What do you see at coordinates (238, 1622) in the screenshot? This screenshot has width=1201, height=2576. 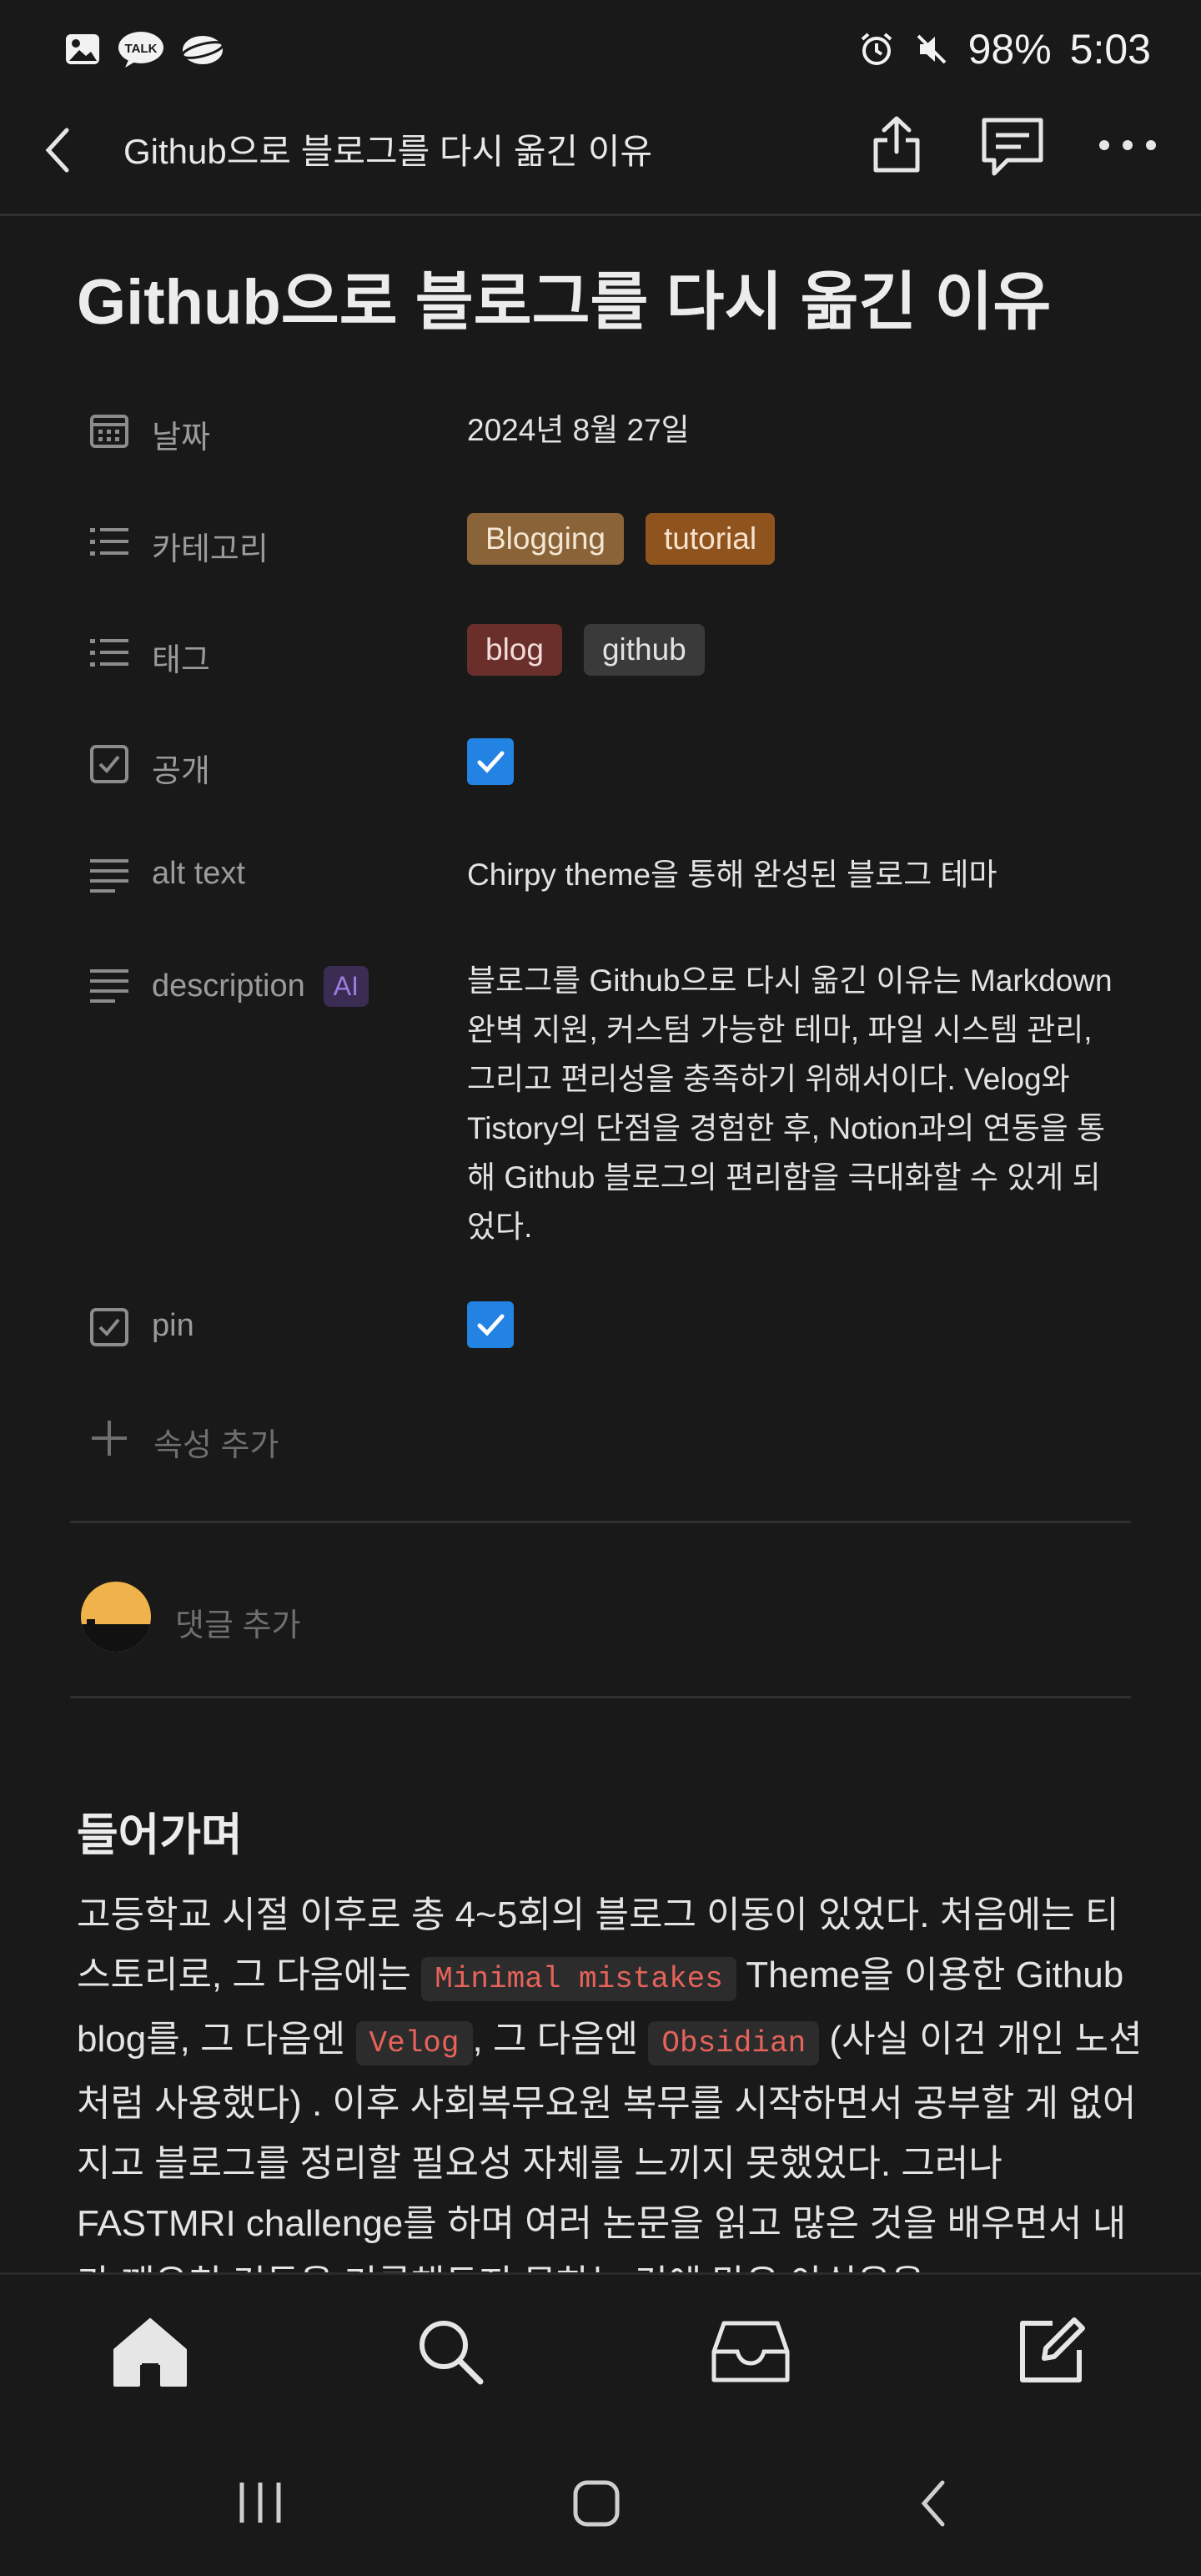 I see `comment-placeholder: 댓글 추가` at bounding box center [238, 1622].